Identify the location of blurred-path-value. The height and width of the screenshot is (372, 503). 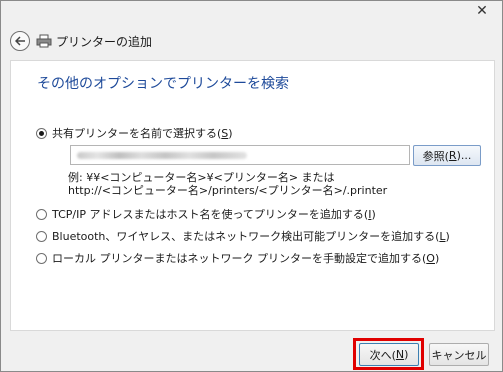
(162, 155).